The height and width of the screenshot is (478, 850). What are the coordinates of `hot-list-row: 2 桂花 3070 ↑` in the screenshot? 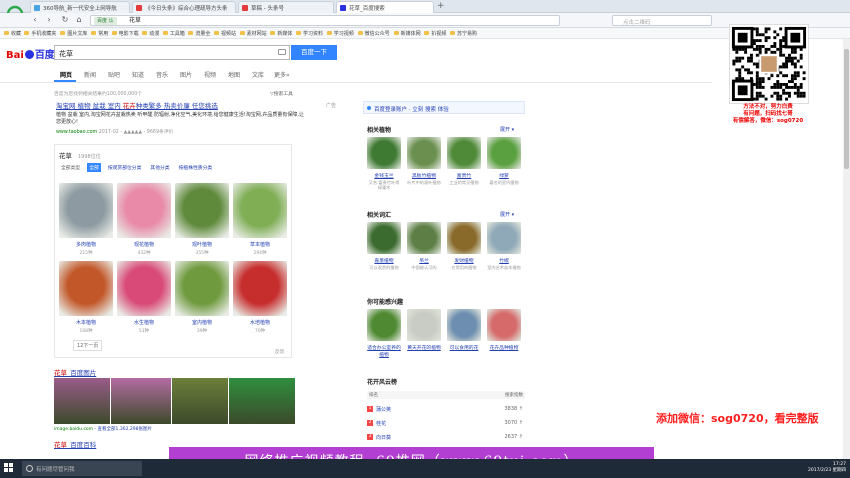 It's located at (446, 424).